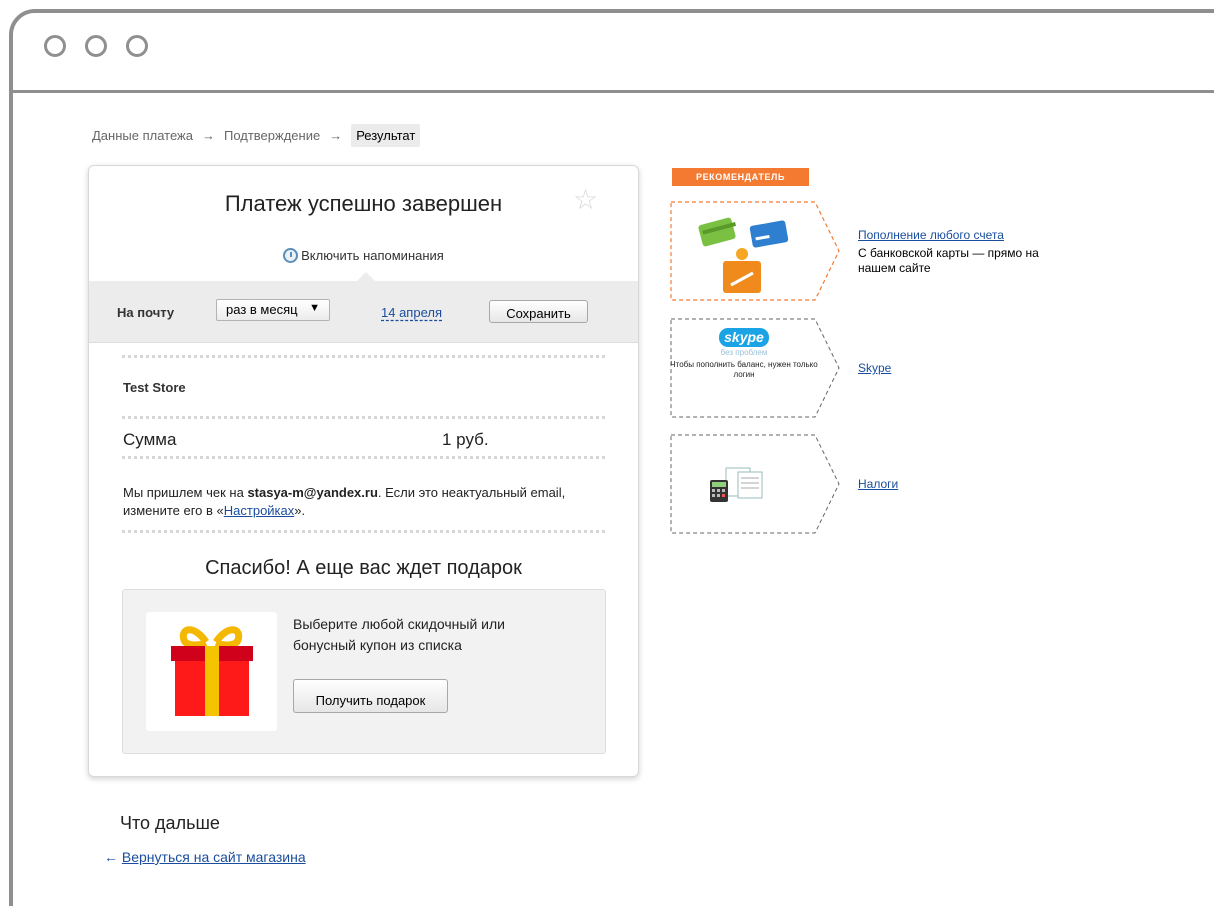  What do you see at coordinates (96, 46) in the screenshot?
I see `window-minimize-button` at bounding box center [96, 46].